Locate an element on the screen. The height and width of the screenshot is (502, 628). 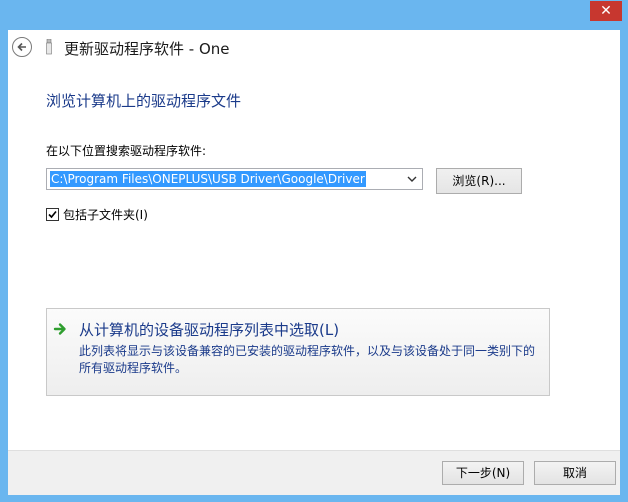
wizard-header: 更新驱动程序软件 - One is located at coordinates (314, 48).